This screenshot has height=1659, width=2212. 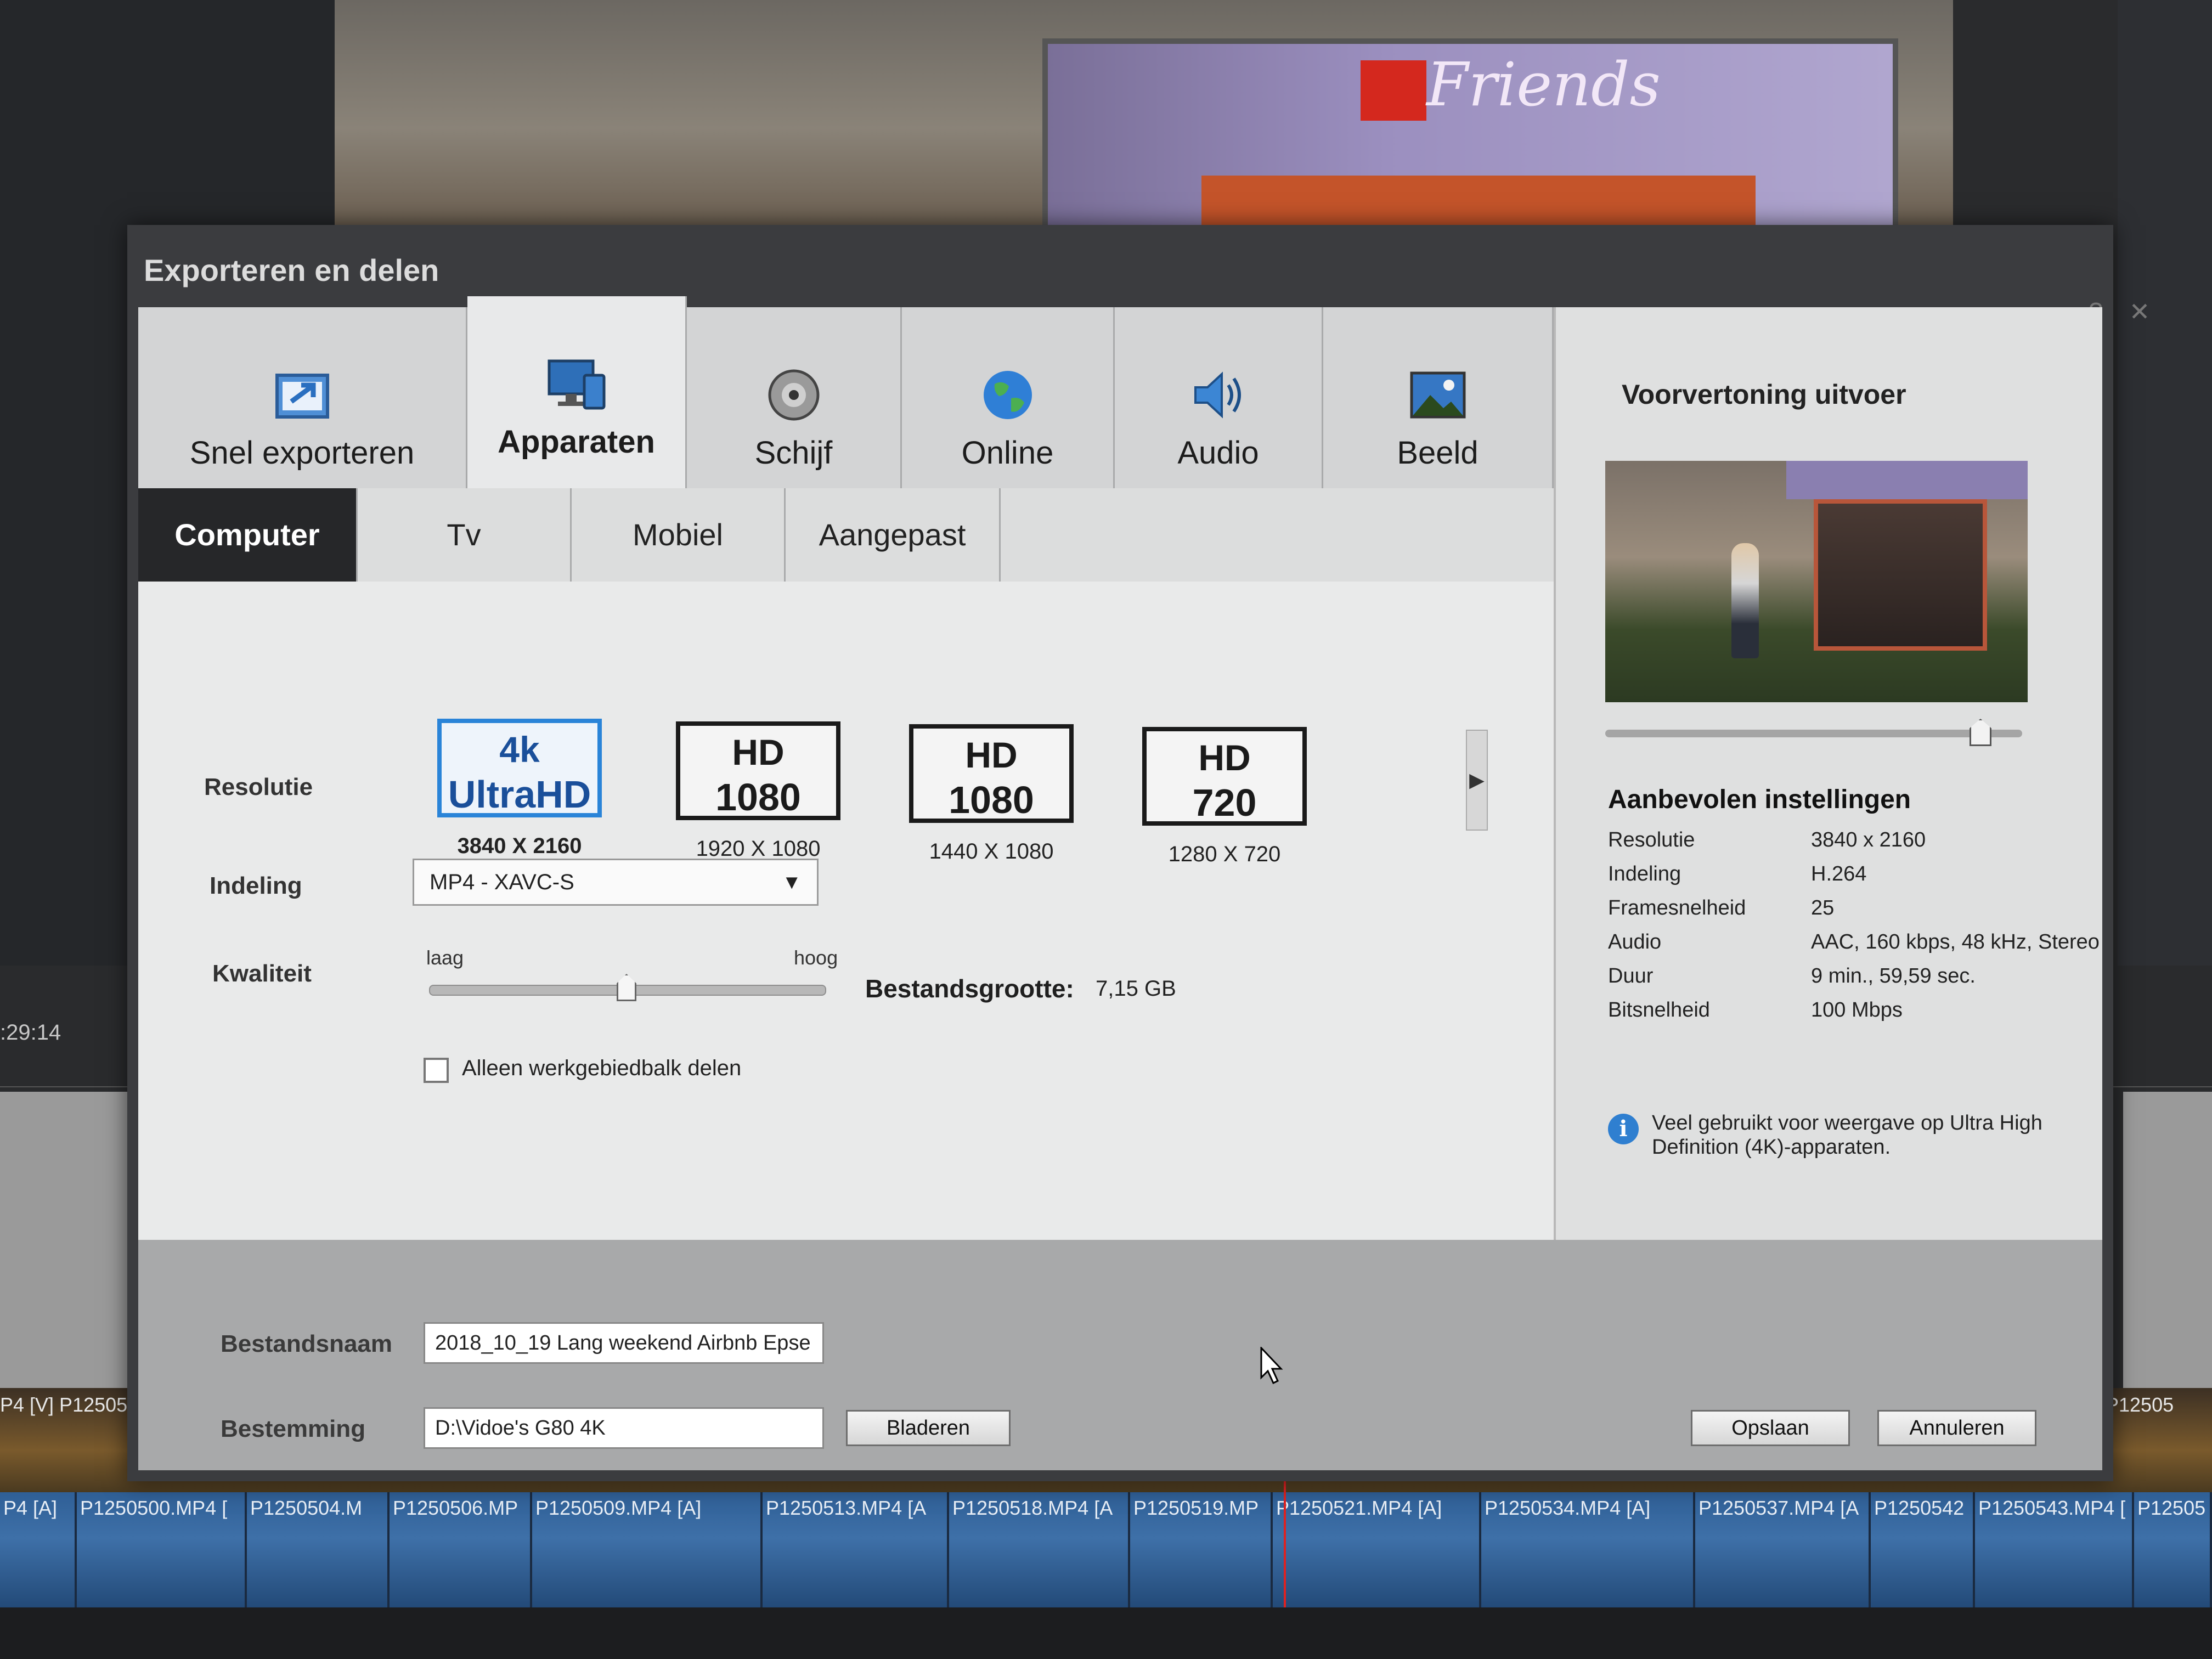 What do you see at coordinates (30, 1032) in the screenshot?
I see `timeline-timecode: :29:14` at bounding box center [30, 1032].